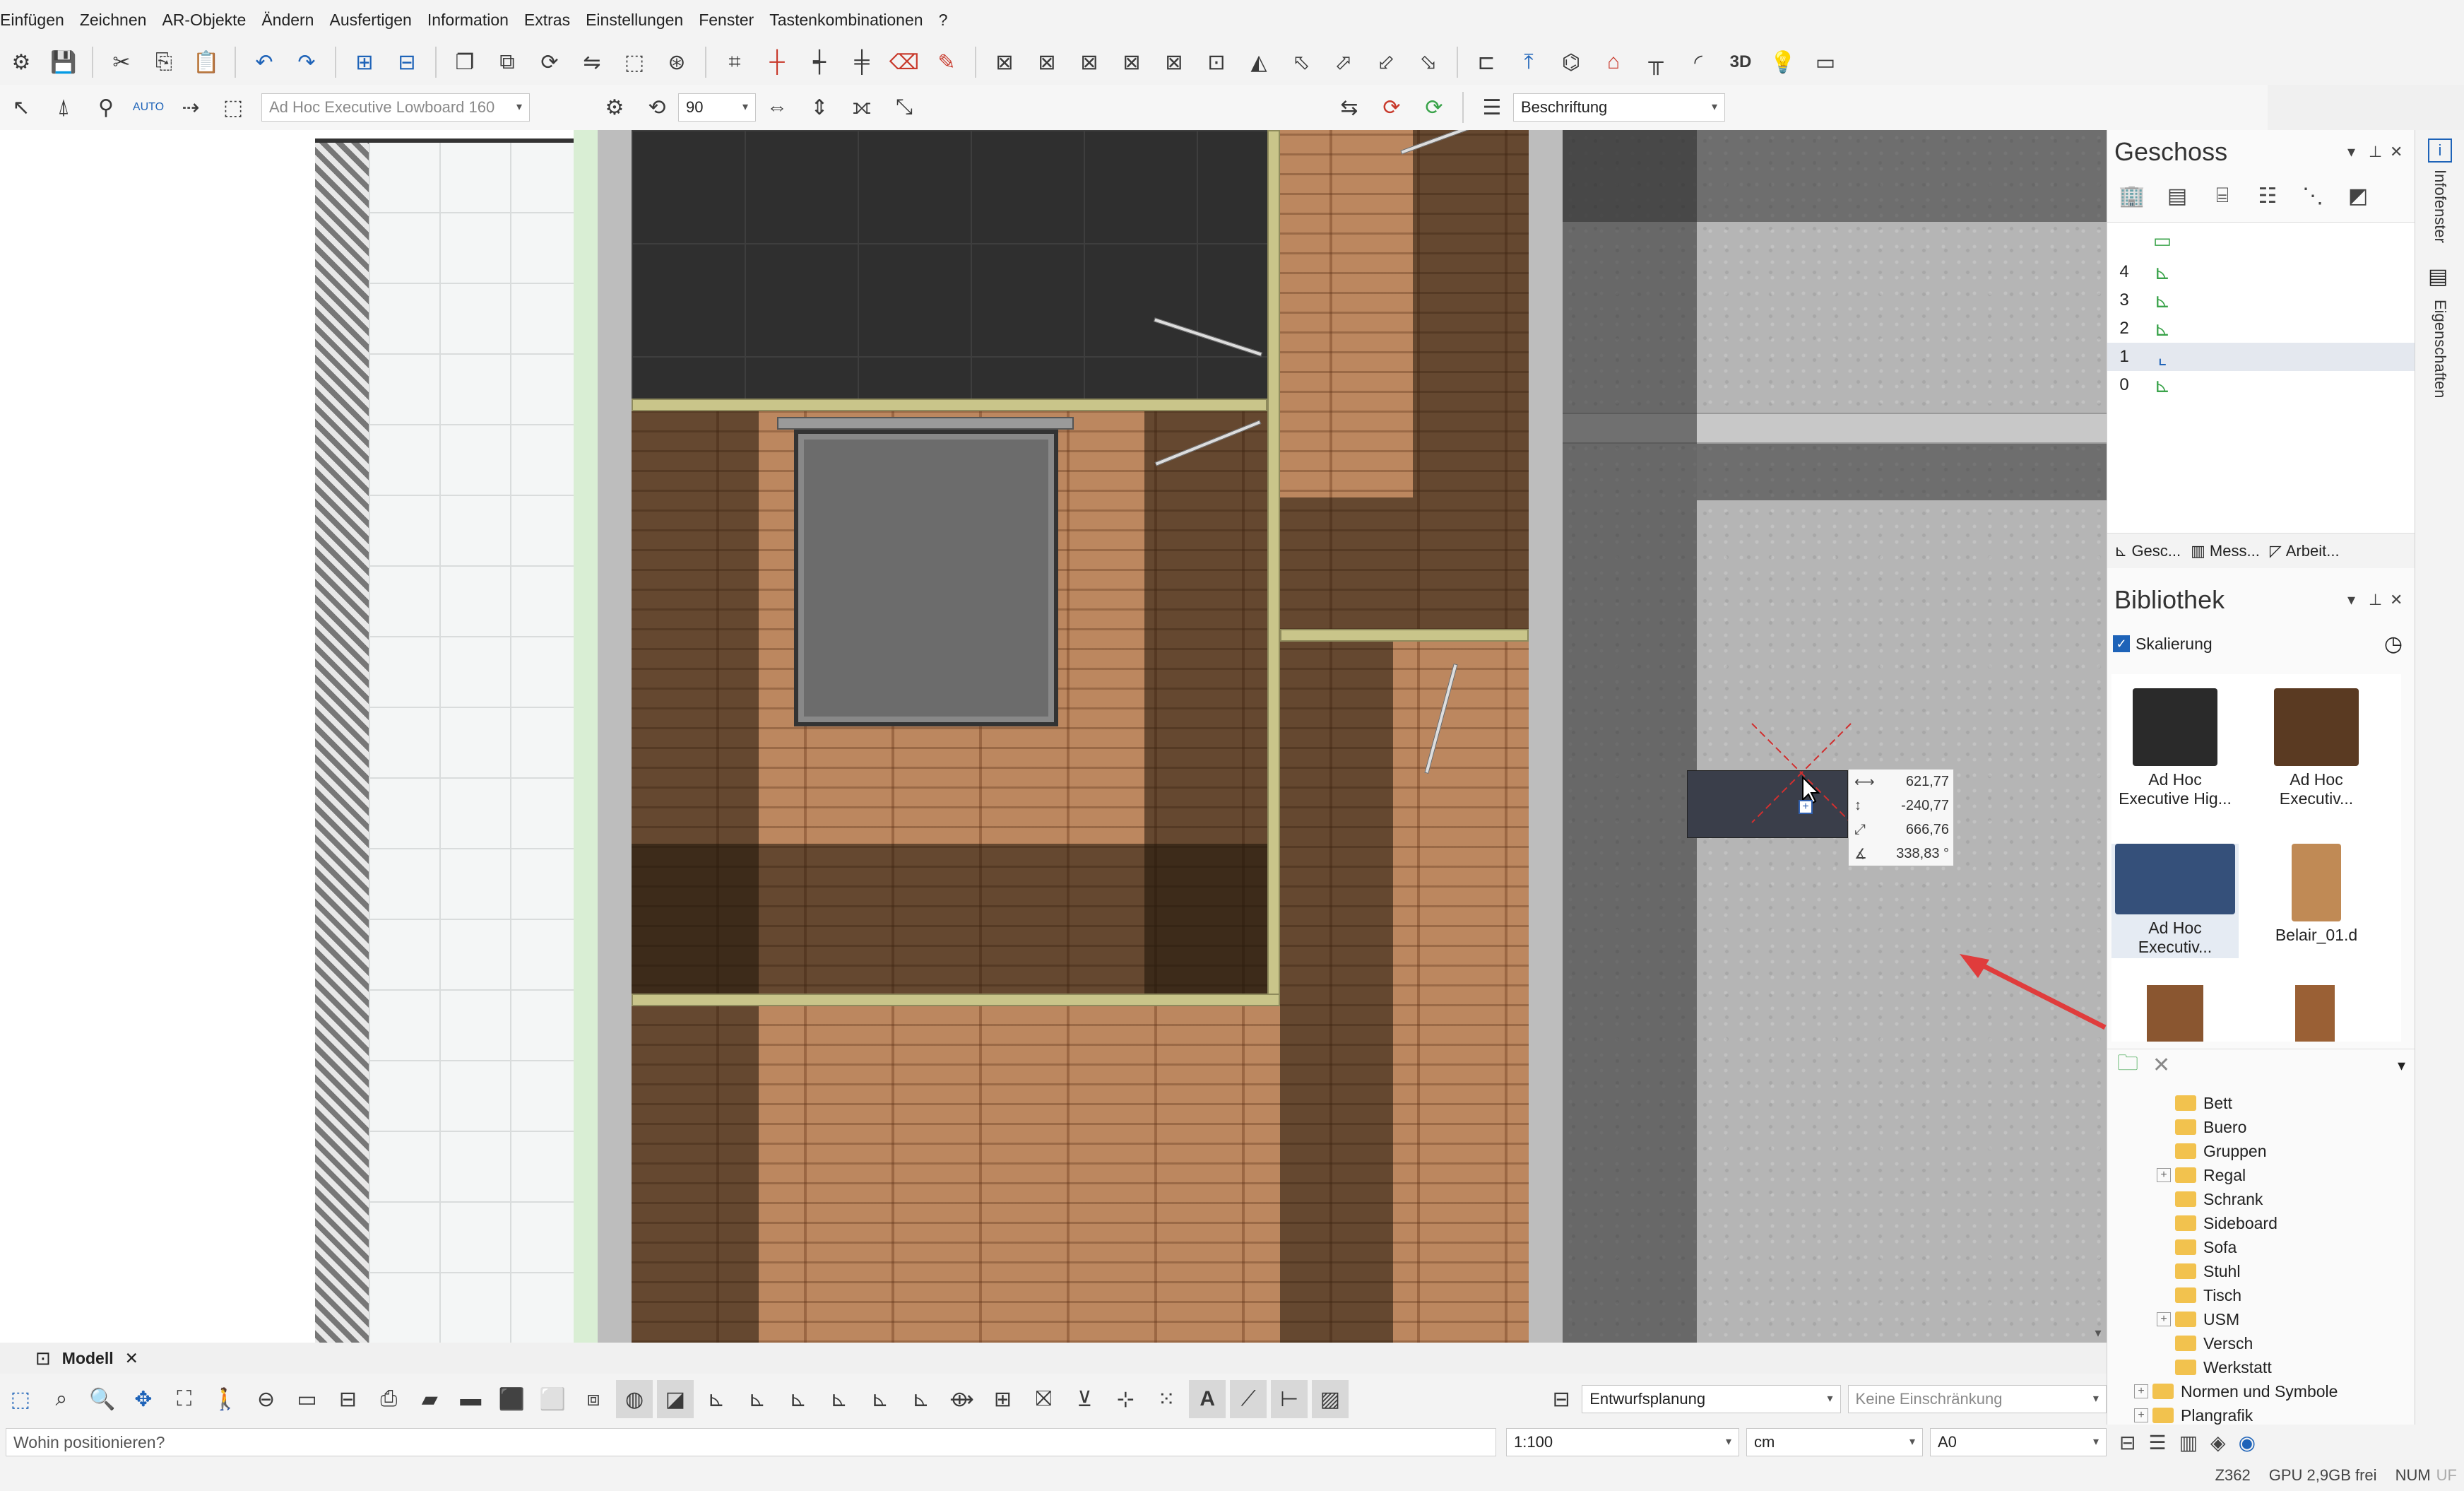 The image size is (2464, 1491). I want to click on pin-icon: ⊥, so click(2375, 600).